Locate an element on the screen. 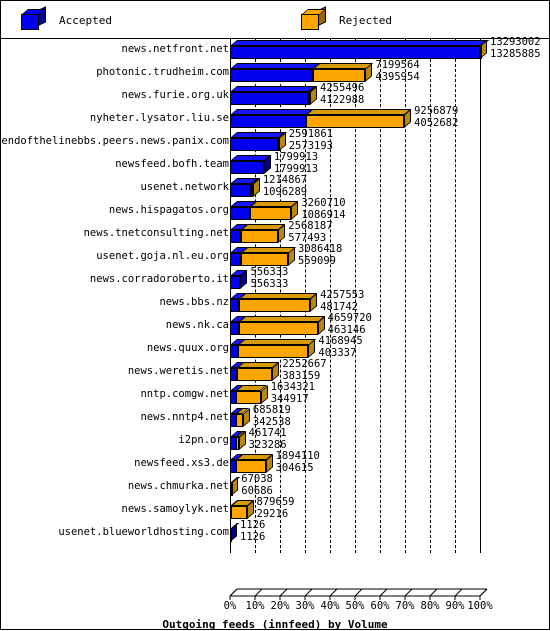 The image size is (550, 631). value-total: 4659720 is located at coordinates (349, 318).